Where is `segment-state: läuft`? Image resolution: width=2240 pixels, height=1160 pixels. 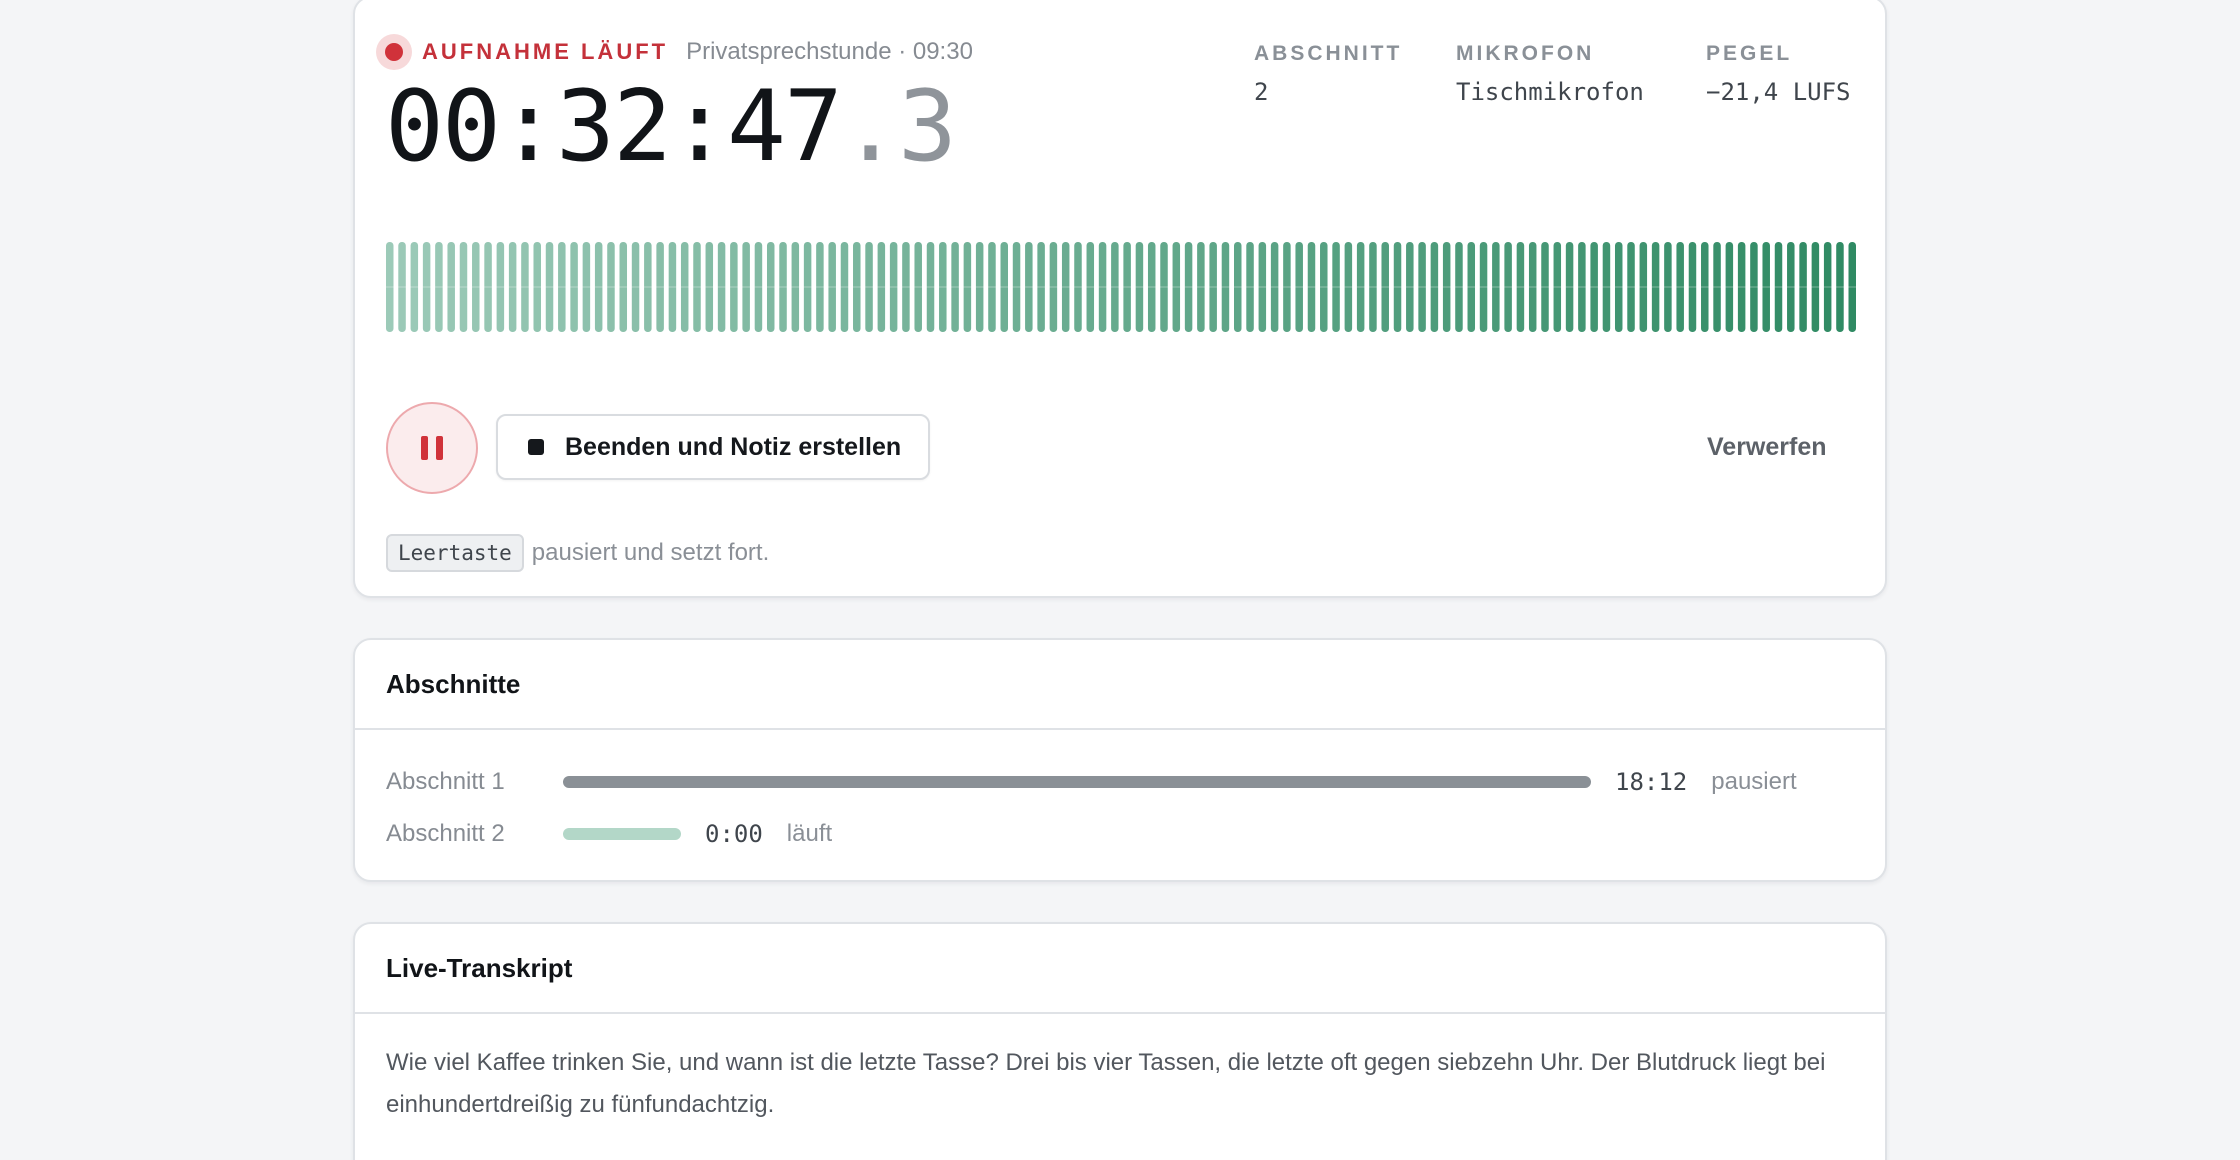 segment-state: läuft is located at coordinates (809, 833).